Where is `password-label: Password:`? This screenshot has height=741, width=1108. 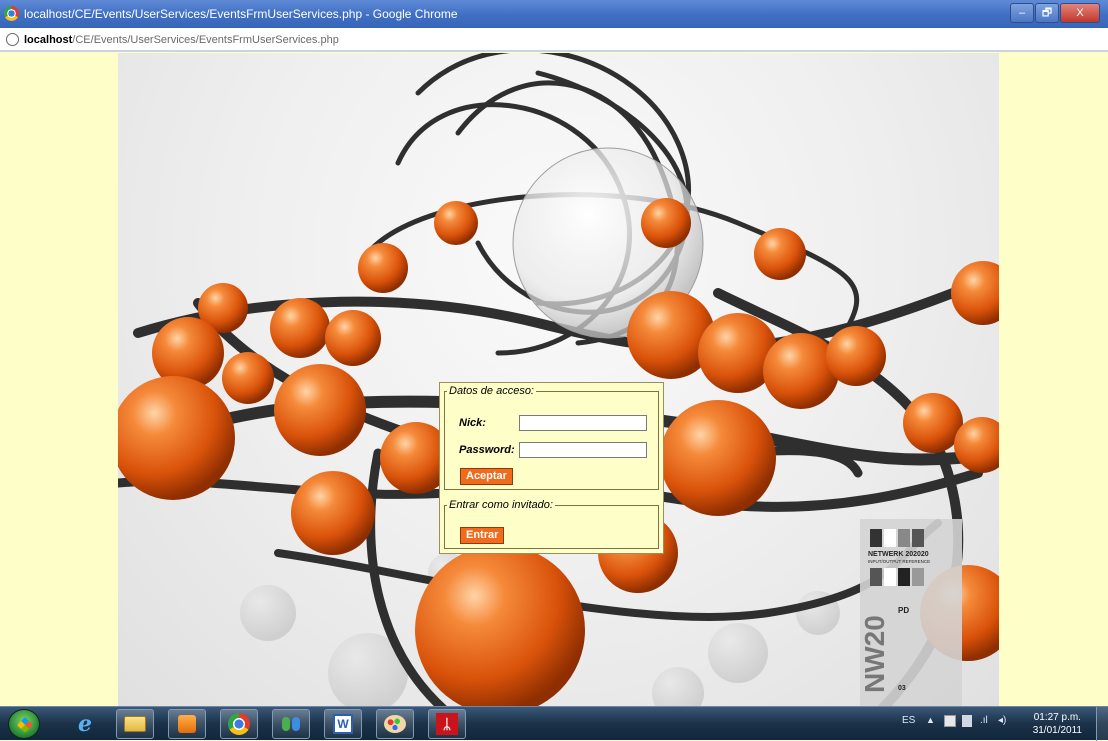
password-label: Password: is located at coordinates (487, 450).